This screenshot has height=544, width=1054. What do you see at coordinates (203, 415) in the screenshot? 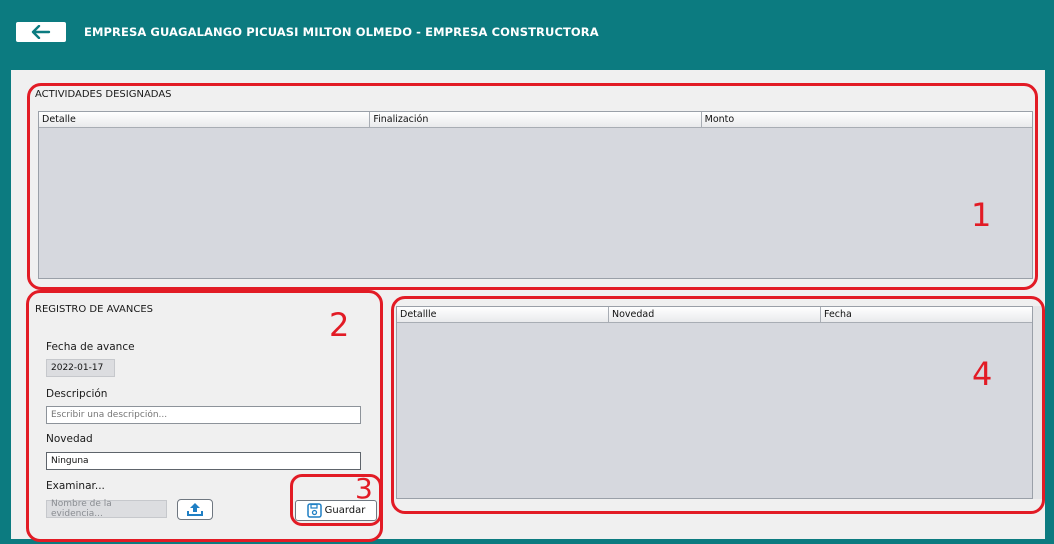
I see `description-input` at bounding box center [203, 415].